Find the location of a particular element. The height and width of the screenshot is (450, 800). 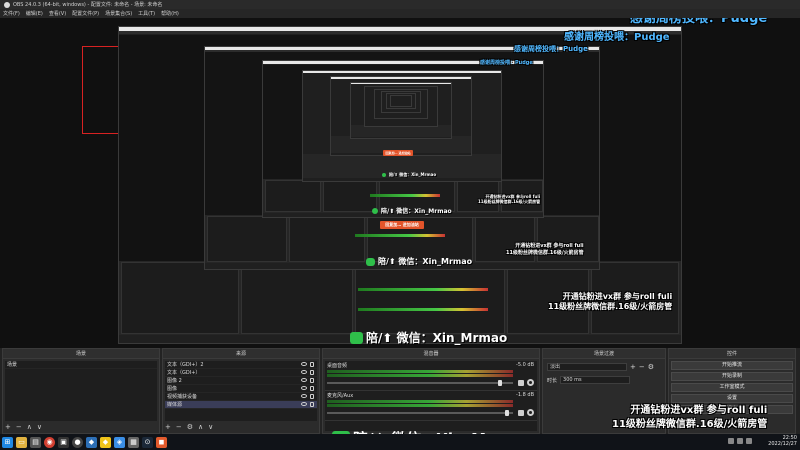

steam-icon: ⊙ is located at coordinates (147, 442).